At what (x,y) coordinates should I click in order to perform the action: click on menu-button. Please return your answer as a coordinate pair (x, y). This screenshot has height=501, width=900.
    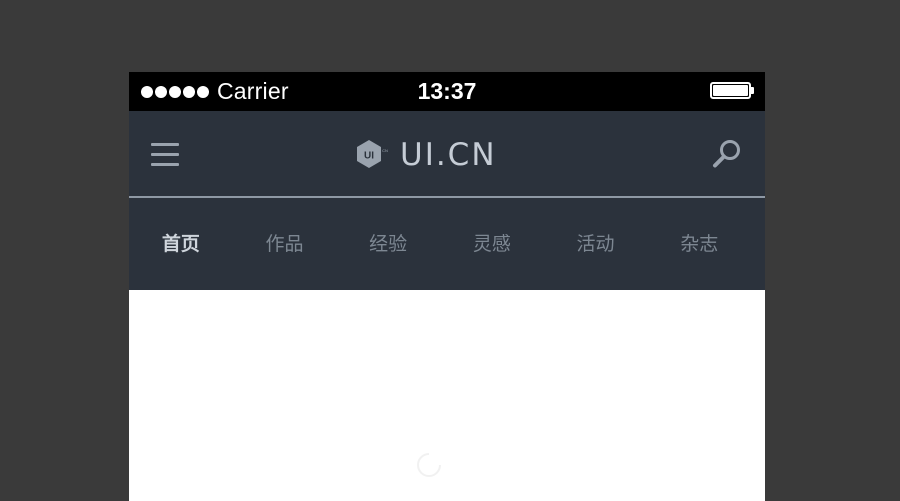
    Looking at the image, I should click on (166, 154).